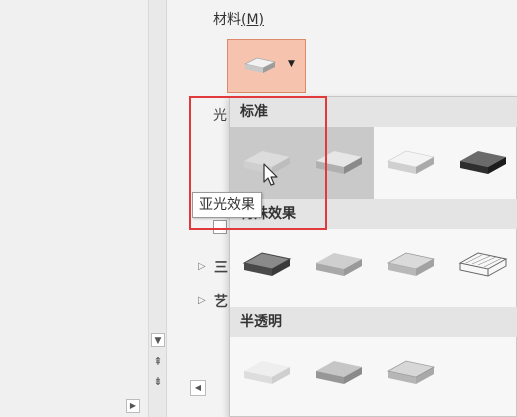 The image size is (517, 417). I want to click on section-header-special: 特殊效果, so click(373, 214).